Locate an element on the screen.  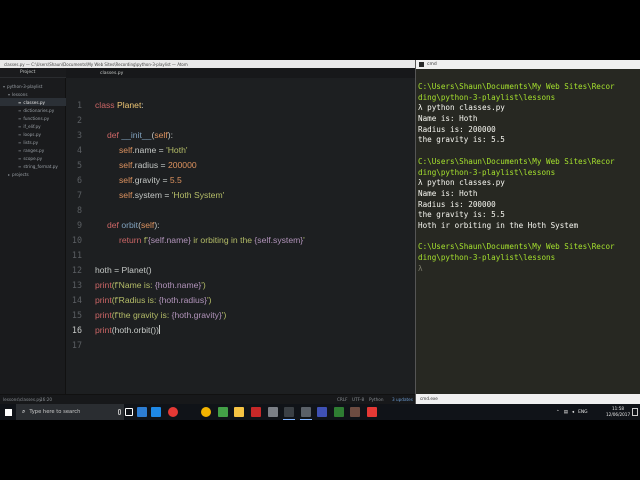
line-number: 11 is located at coordinates (76, 255).